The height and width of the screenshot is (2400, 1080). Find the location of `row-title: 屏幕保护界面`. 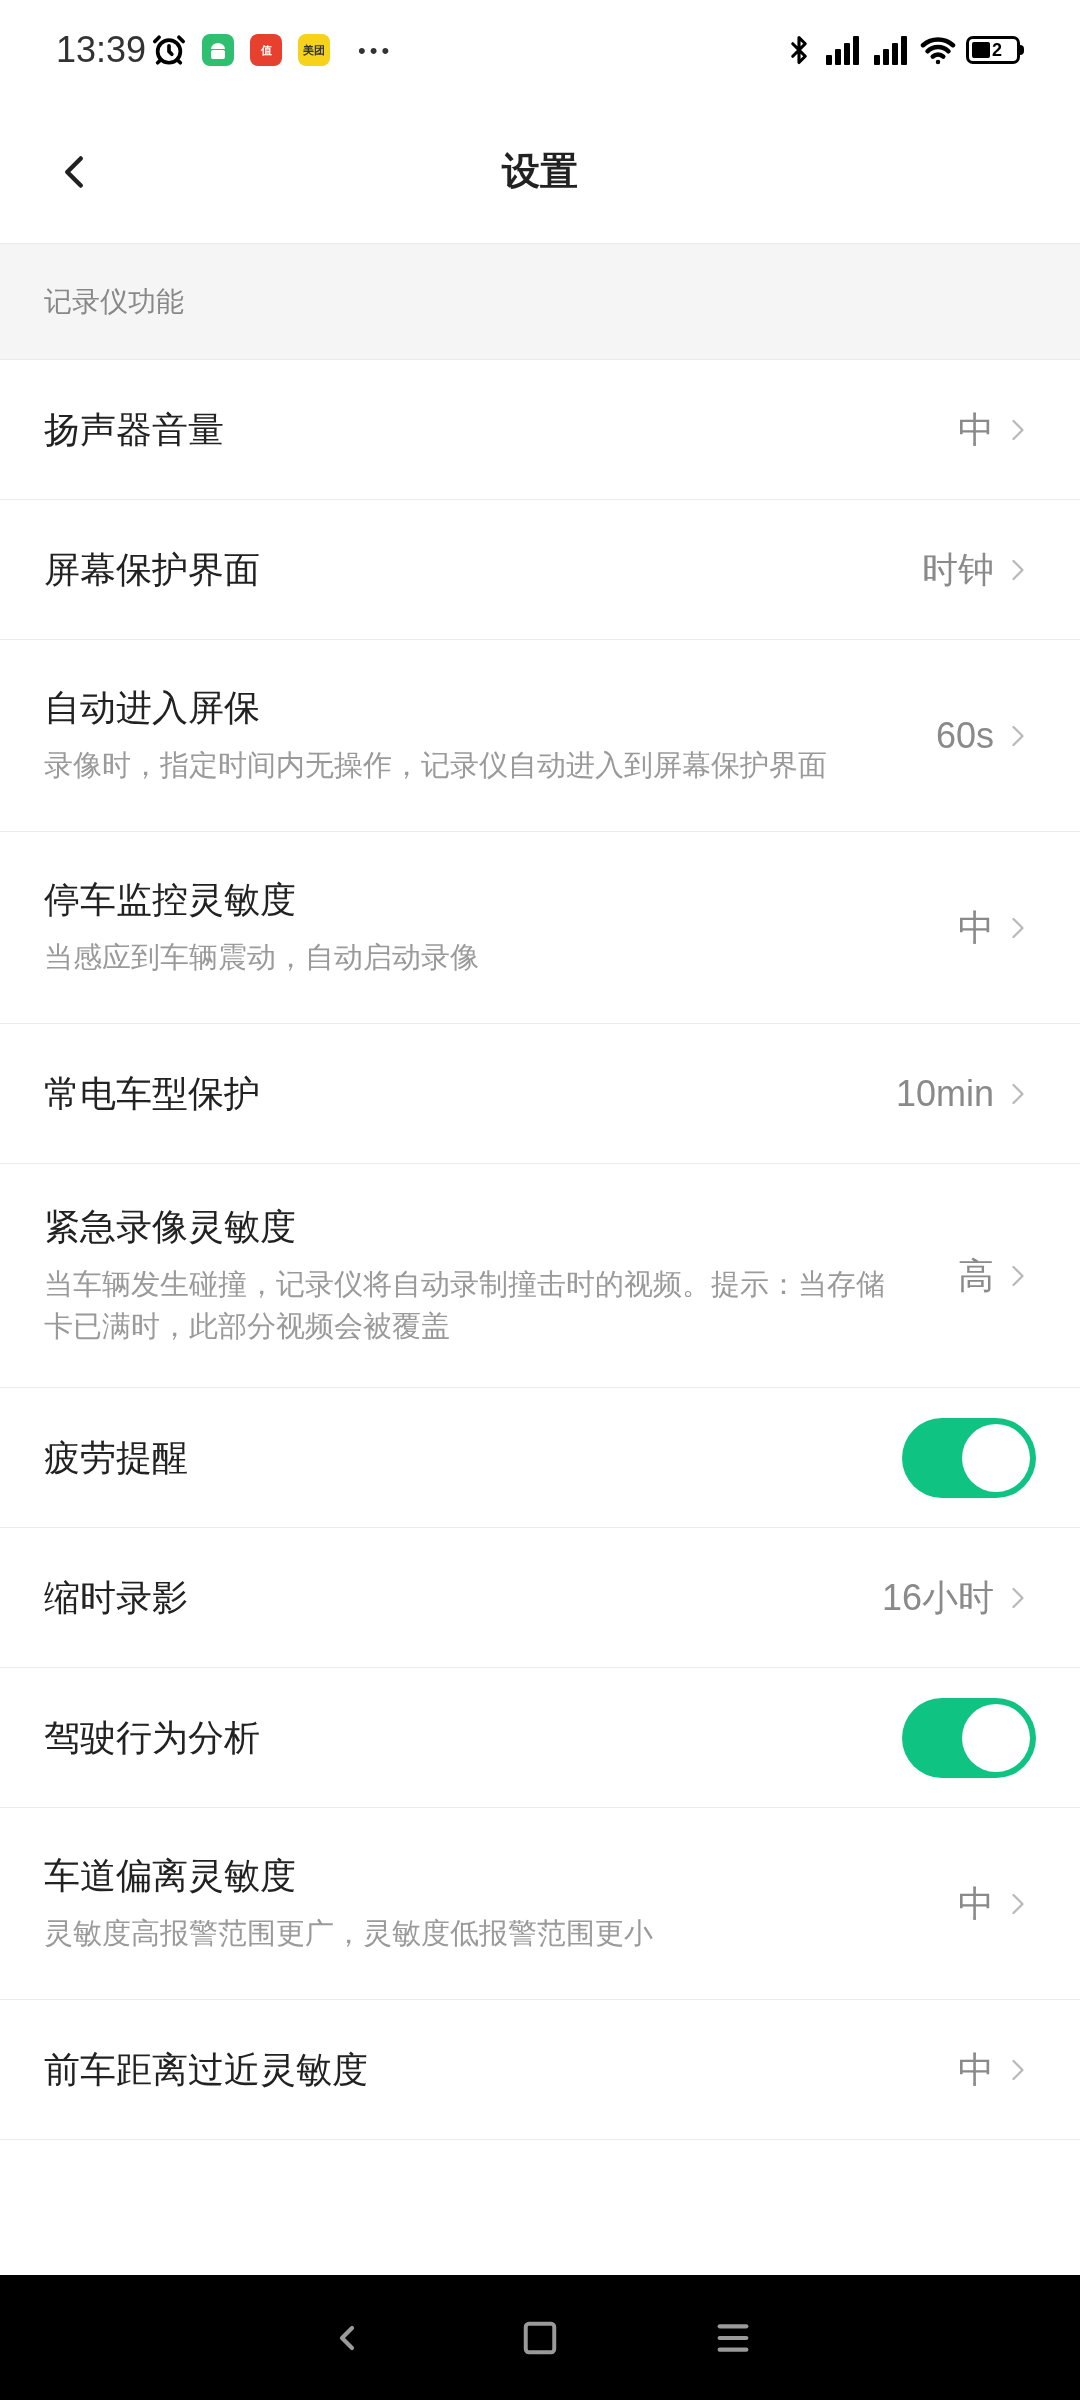

row-title: 屏幕保护界面 is located at coordinates (152, 570).